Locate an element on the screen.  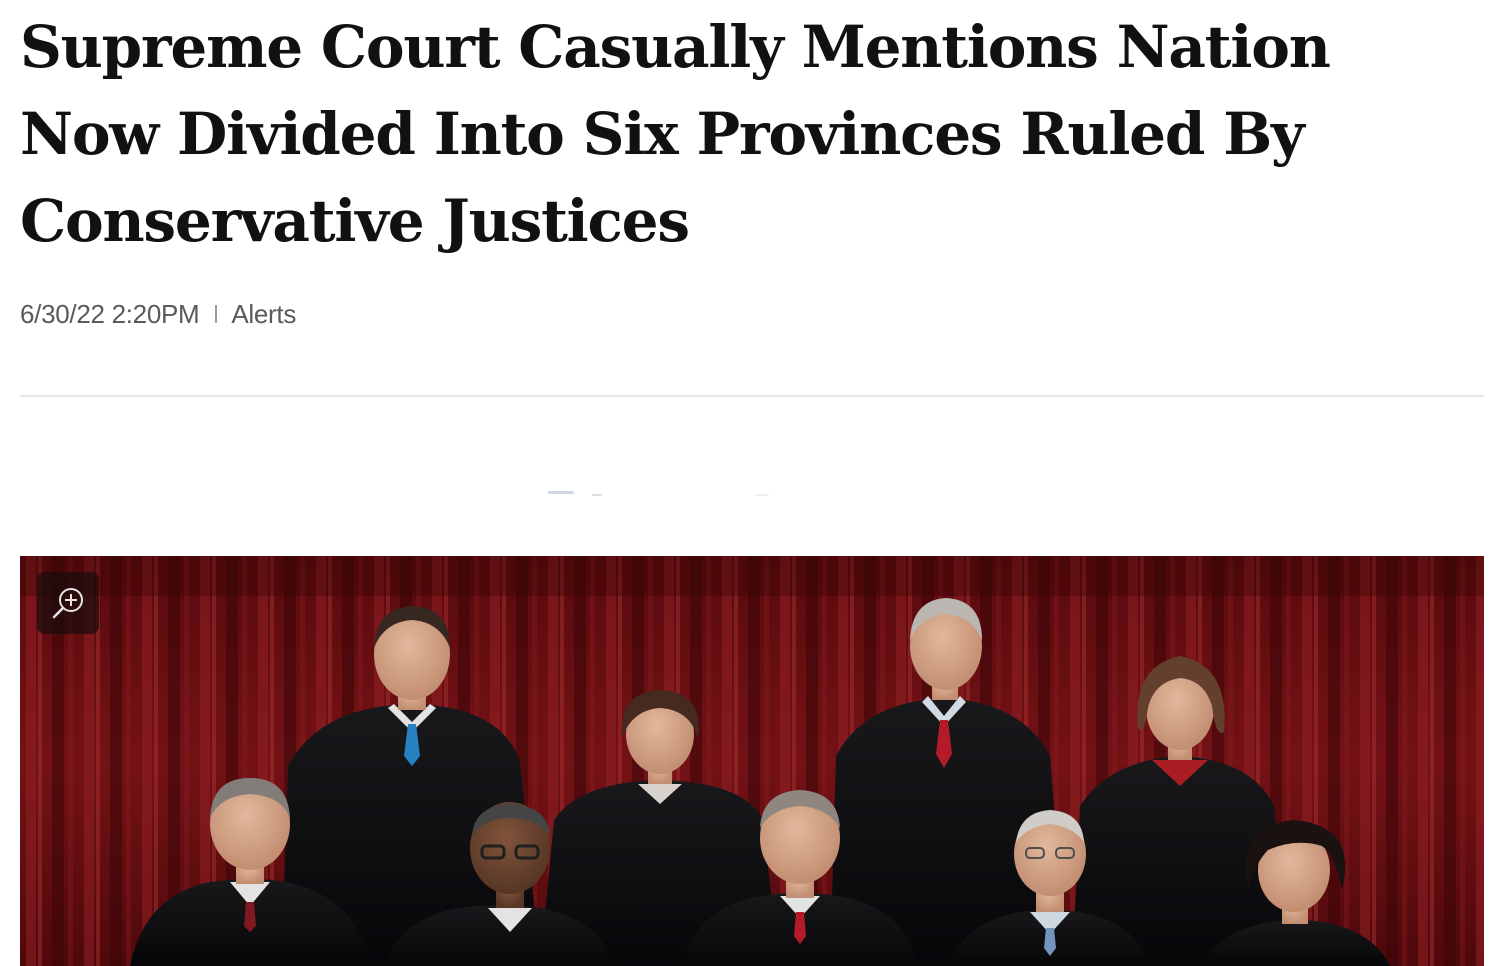
timestamp: 6/30/22 2:20PM is located at coordinates (110, 313).